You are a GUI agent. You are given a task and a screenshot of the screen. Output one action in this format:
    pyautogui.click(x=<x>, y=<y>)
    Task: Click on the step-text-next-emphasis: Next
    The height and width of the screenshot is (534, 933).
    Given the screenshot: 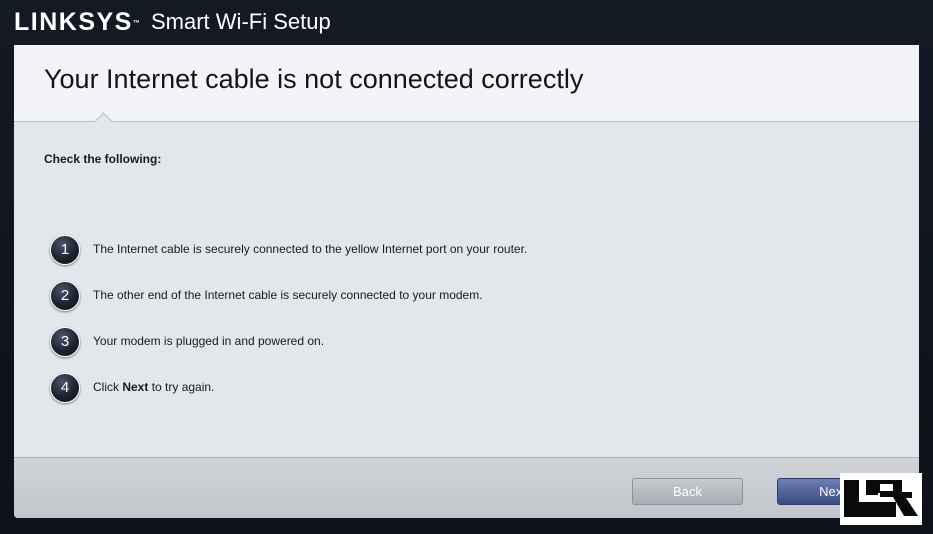 What is the action you would take?
    pyautogui.click(x=135, y=387)
    